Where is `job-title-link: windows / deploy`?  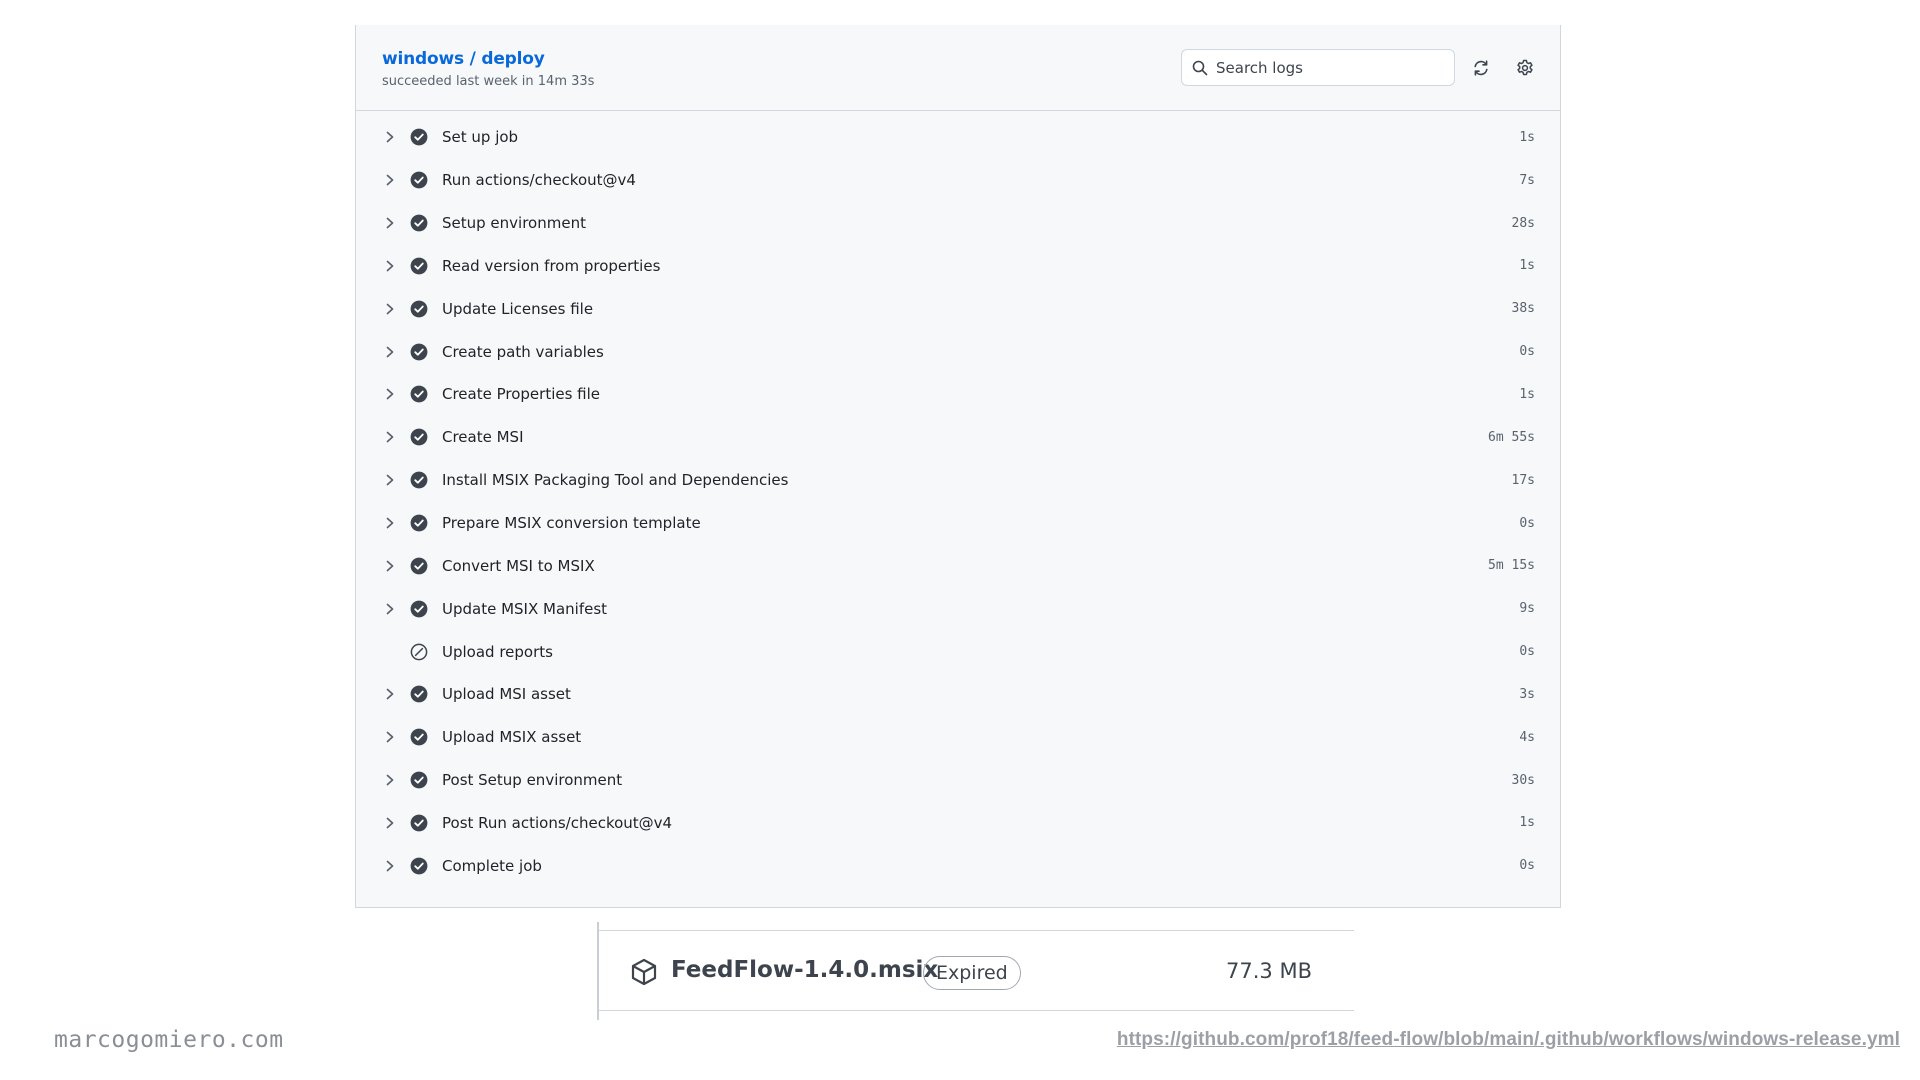
job-title-link: windows / deploy is located at coordinates (463, 59).